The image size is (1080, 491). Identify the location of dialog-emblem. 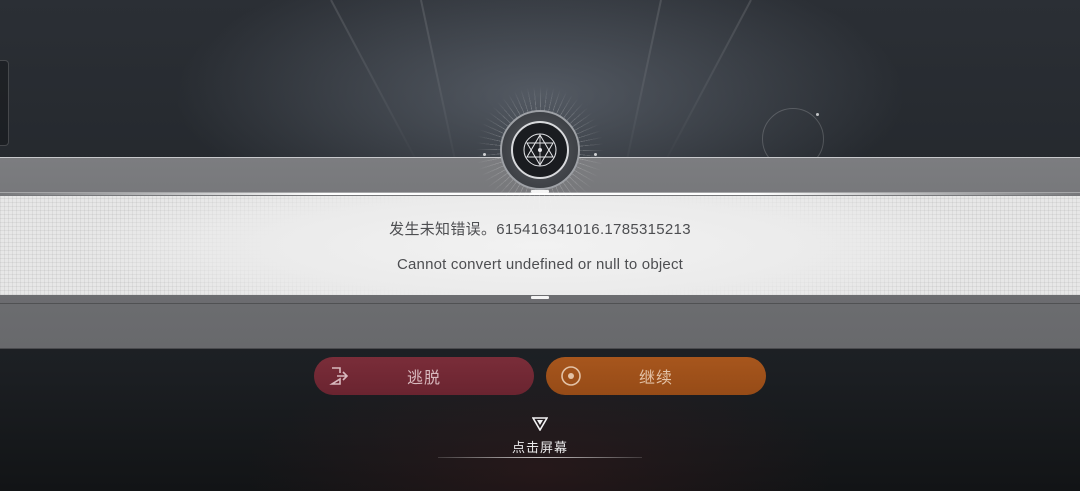
(540, 150).